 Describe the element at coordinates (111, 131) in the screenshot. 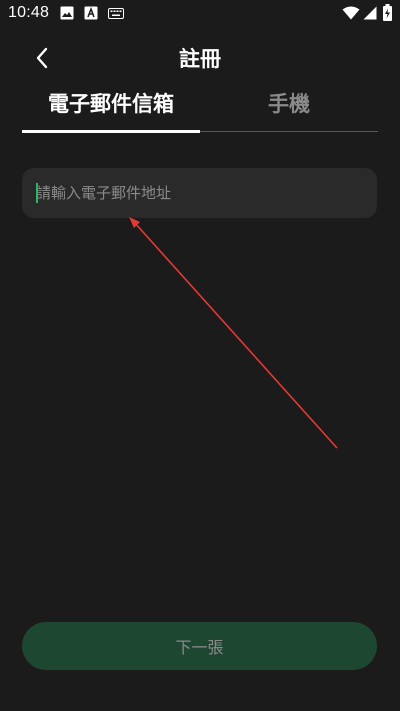

I see `active-tab-indicator` at that location.